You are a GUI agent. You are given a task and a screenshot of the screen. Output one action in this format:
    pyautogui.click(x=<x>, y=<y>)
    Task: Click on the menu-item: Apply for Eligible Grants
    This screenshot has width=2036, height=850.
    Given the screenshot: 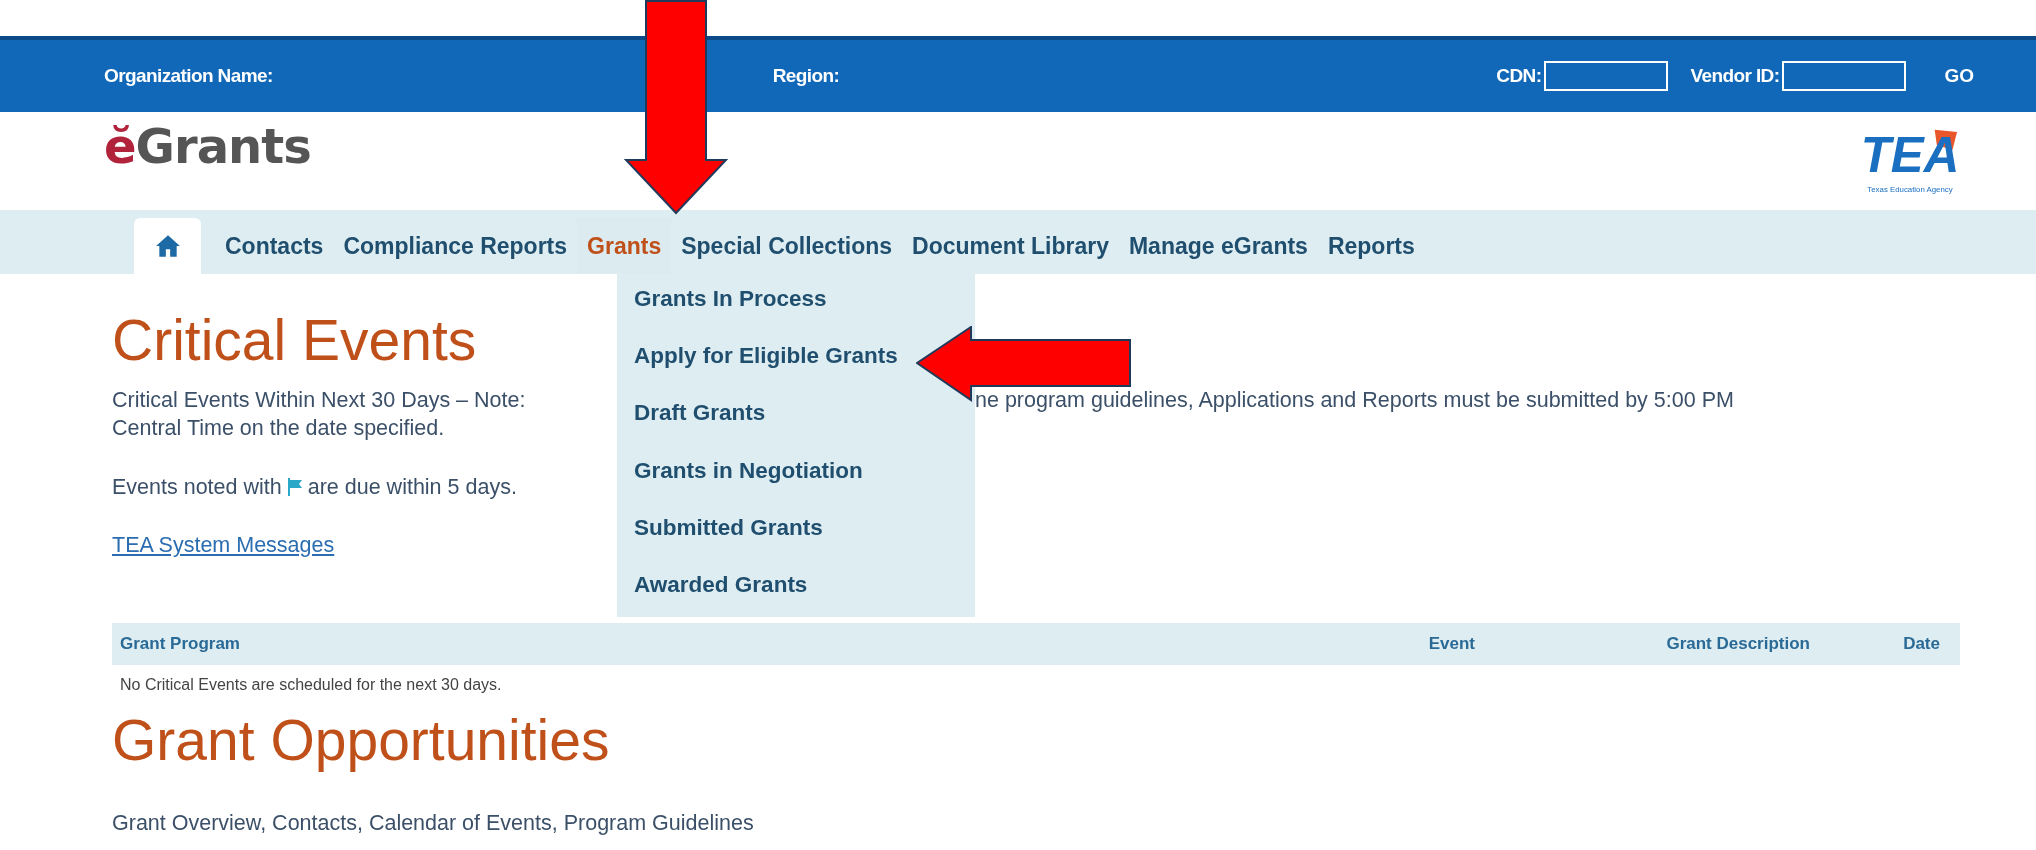 What is the action you would take?
    pyautogui.click(x=766, y=360)
    